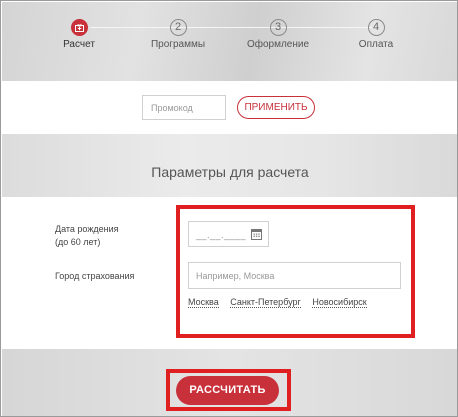 This screenshot has height=417, width=458. I want to click on step-programs: 2 Программы, so click(178, 34).